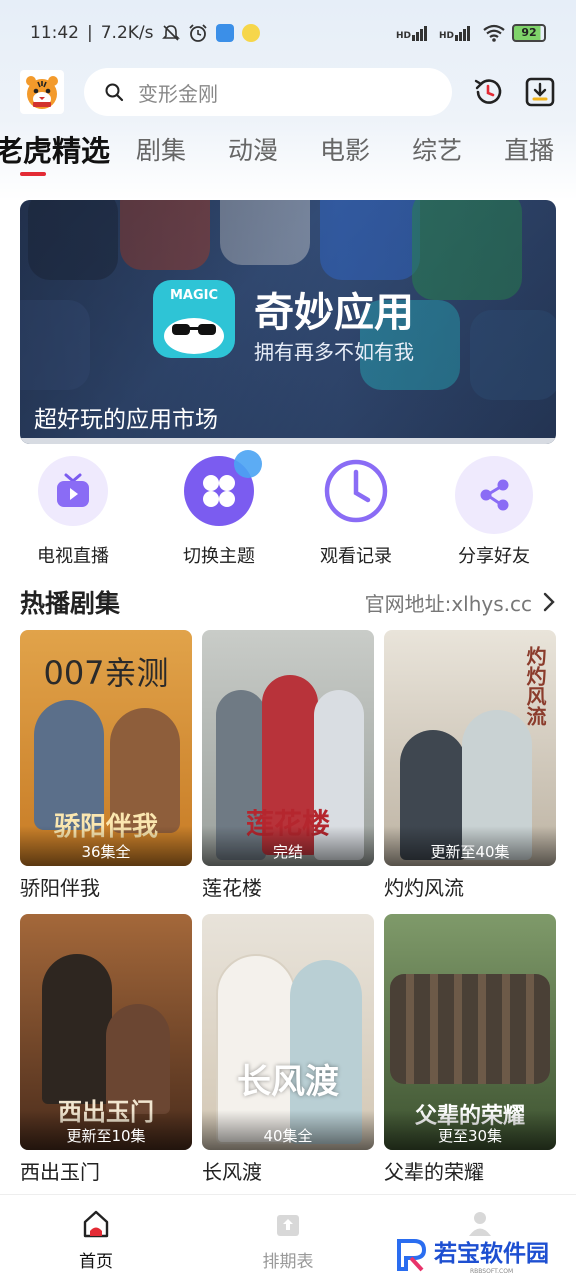 Image resolution: width=576 pixels, height=1280 pixels. I want to click on tiger-logo, so click(42, 92).